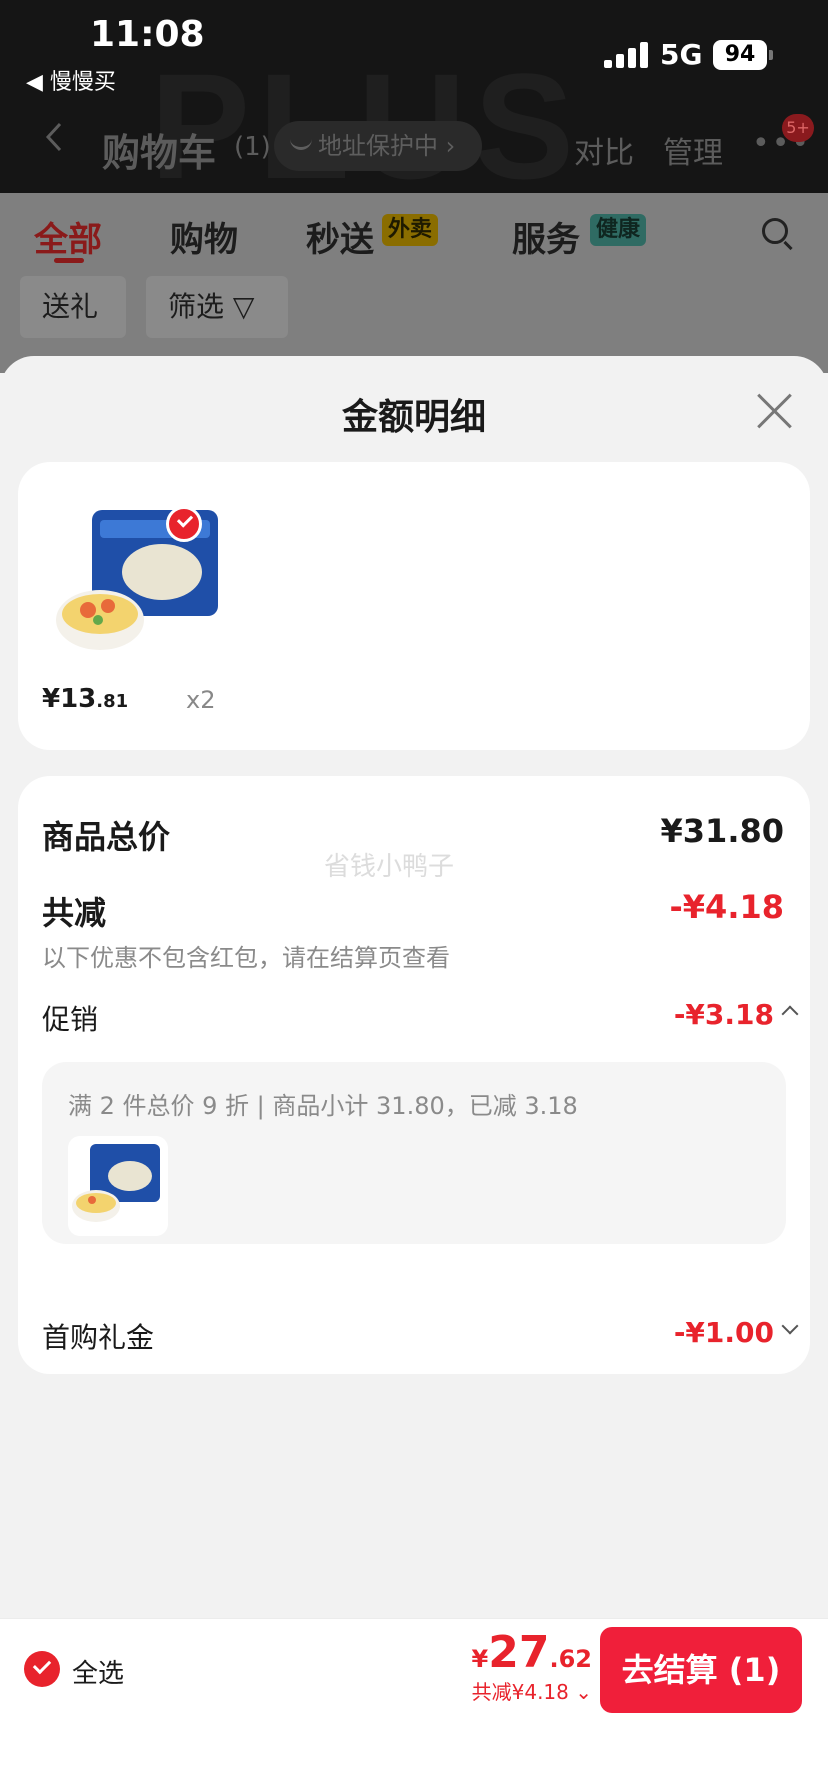 This screenshot has width=828, height=1792. What do you see at coordinates (410, 230) in the screenshot?
I see `takeout-tag: 外卖` at bounding box center [410, 230].